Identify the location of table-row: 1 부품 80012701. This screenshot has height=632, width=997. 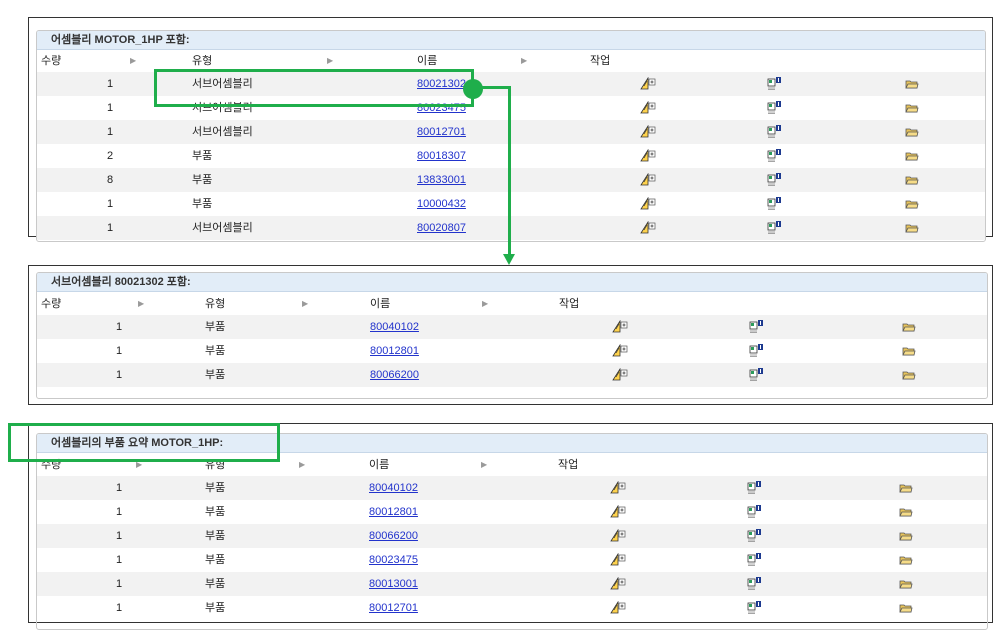
(512, 608).